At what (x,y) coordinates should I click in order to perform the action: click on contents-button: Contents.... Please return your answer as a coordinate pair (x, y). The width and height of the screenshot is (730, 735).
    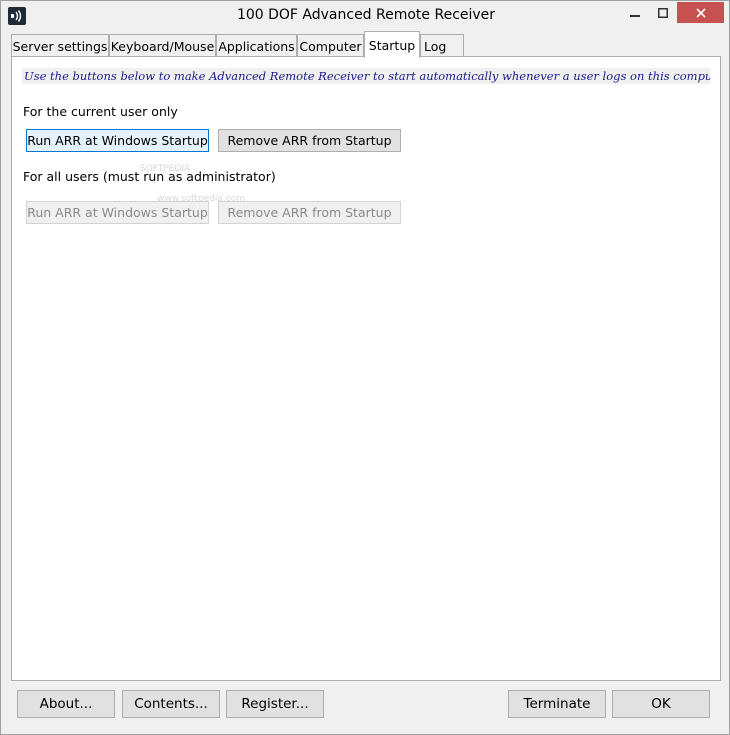
    Looking at the image, I should click on (171, 704).